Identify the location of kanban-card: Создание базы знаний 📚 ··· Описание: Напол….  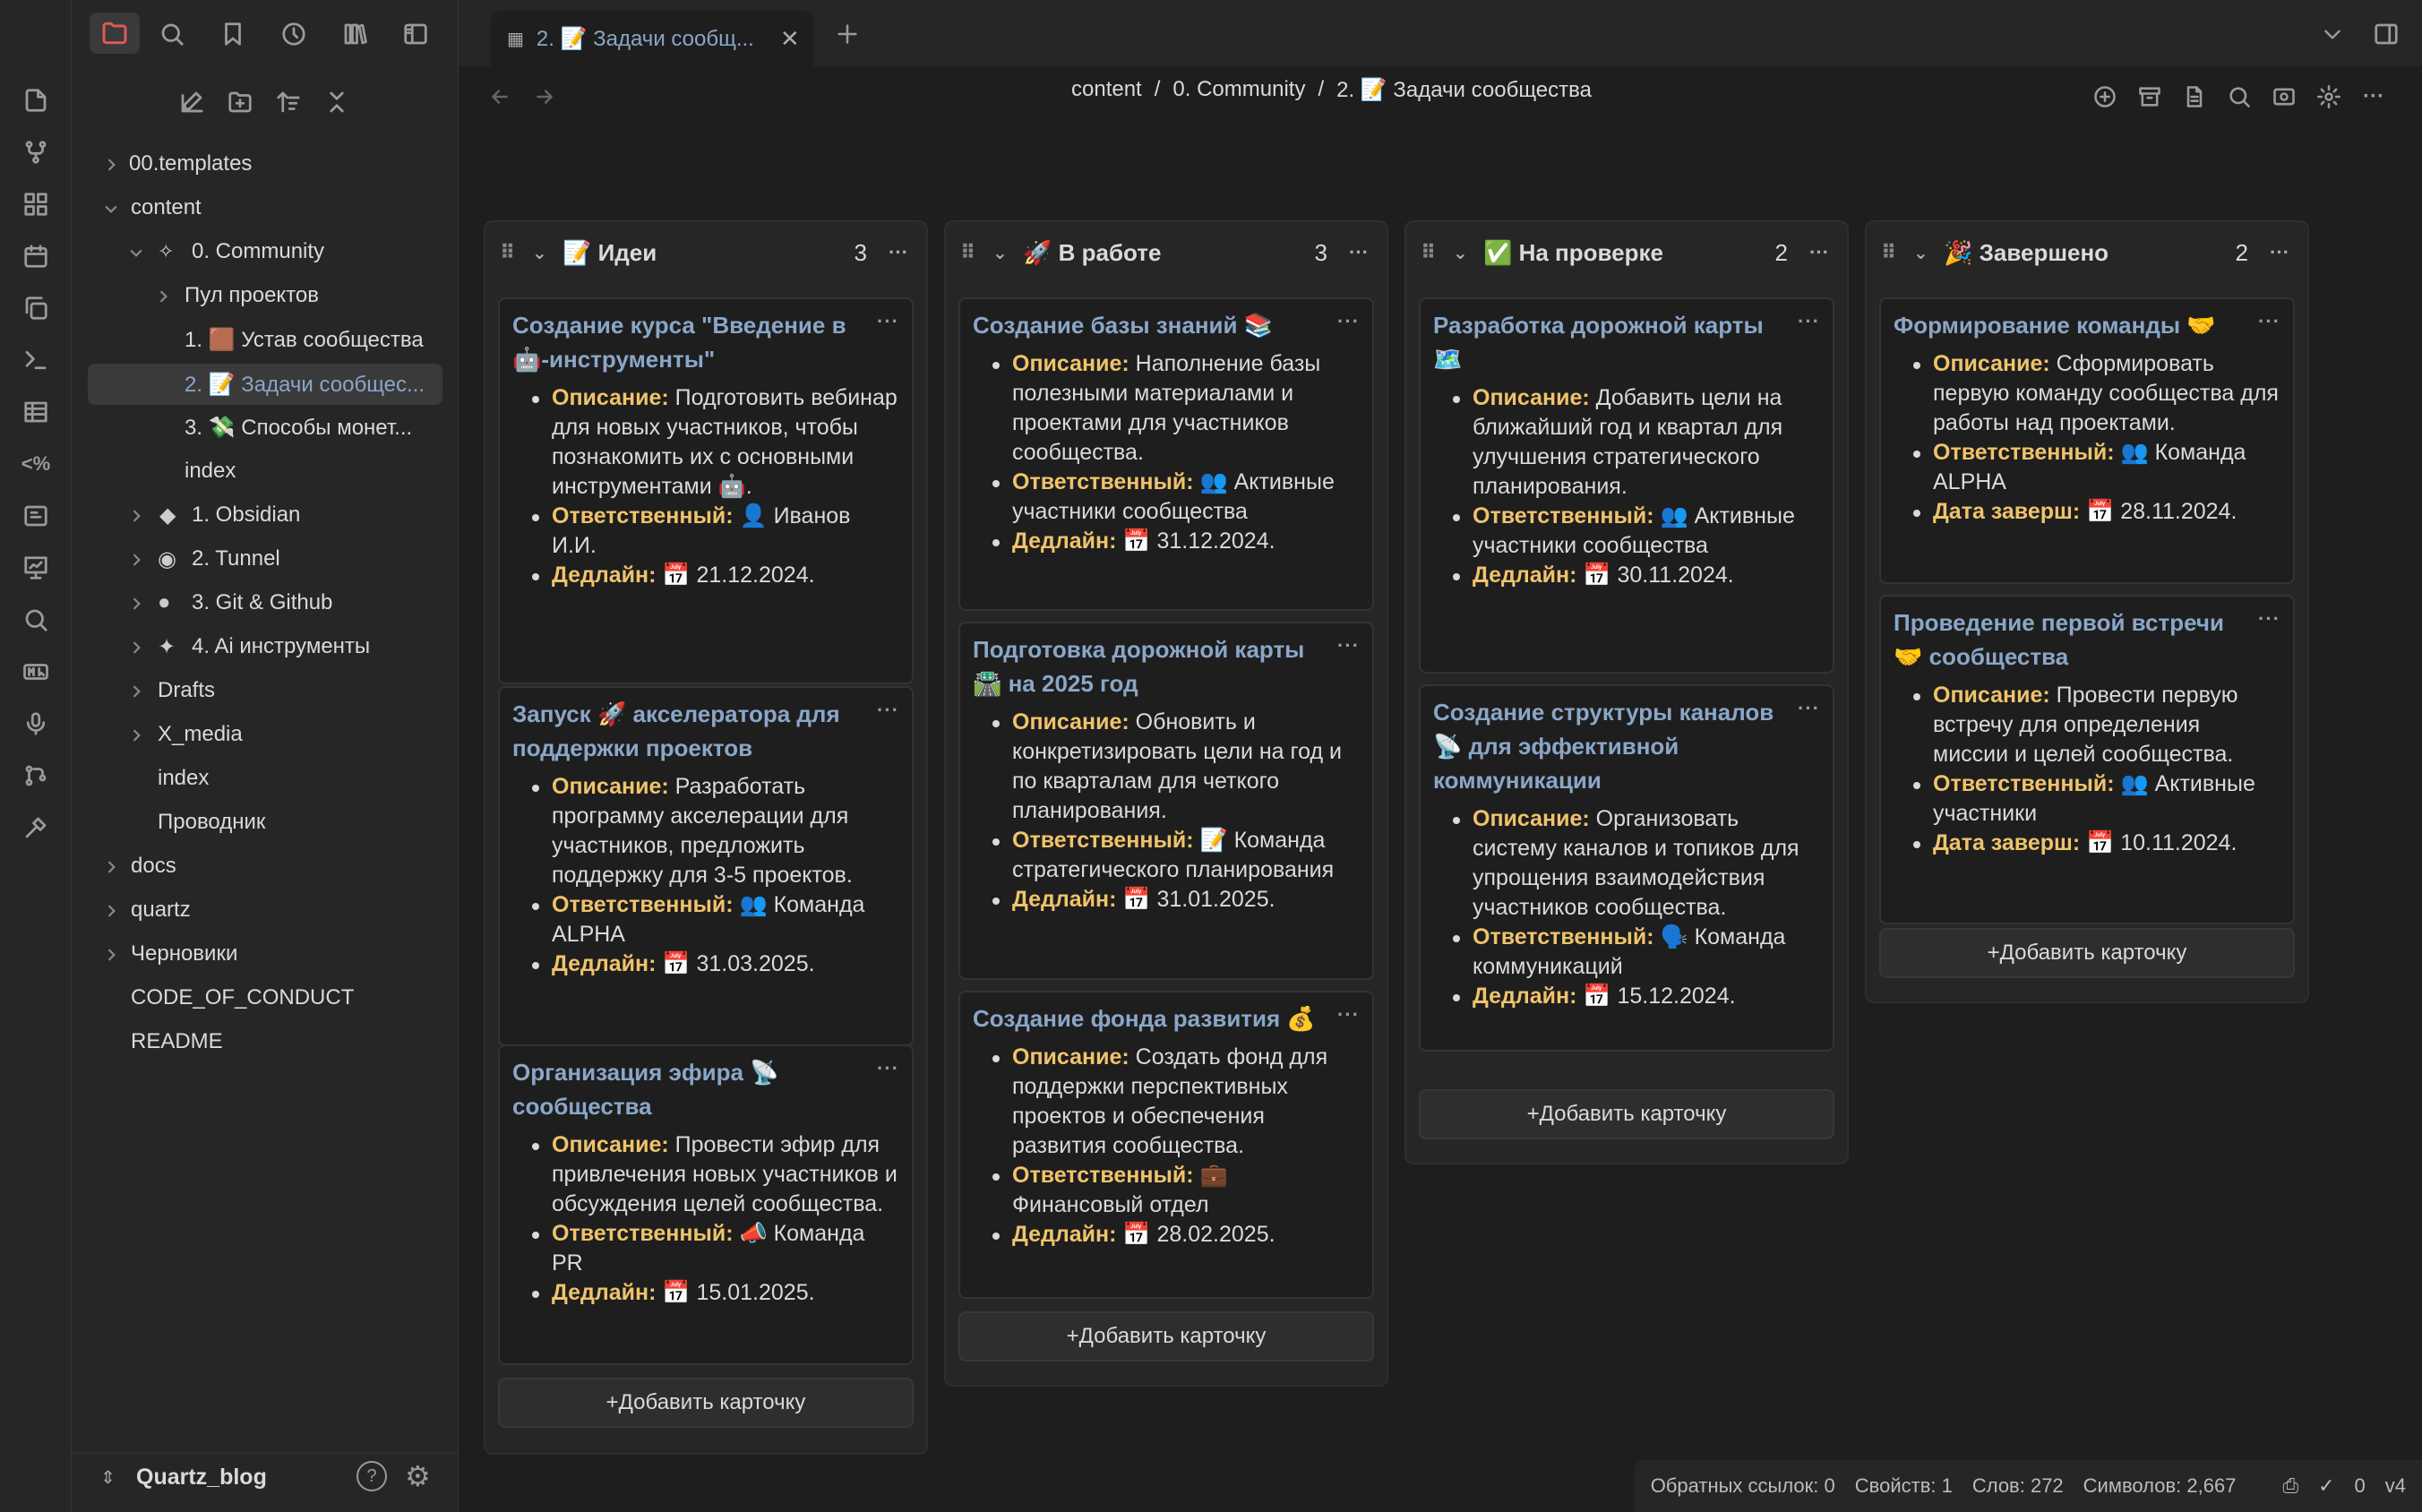
(1166, 454).